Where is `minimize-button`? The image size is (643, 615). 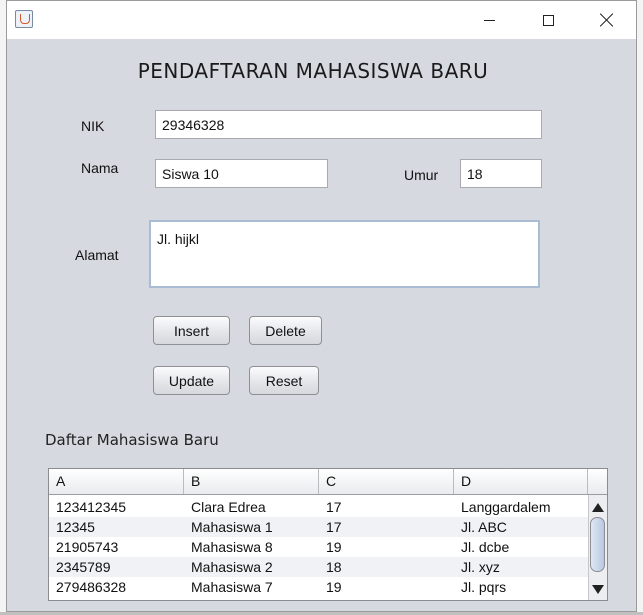 minimize-button is located at coordinates (489, 20).